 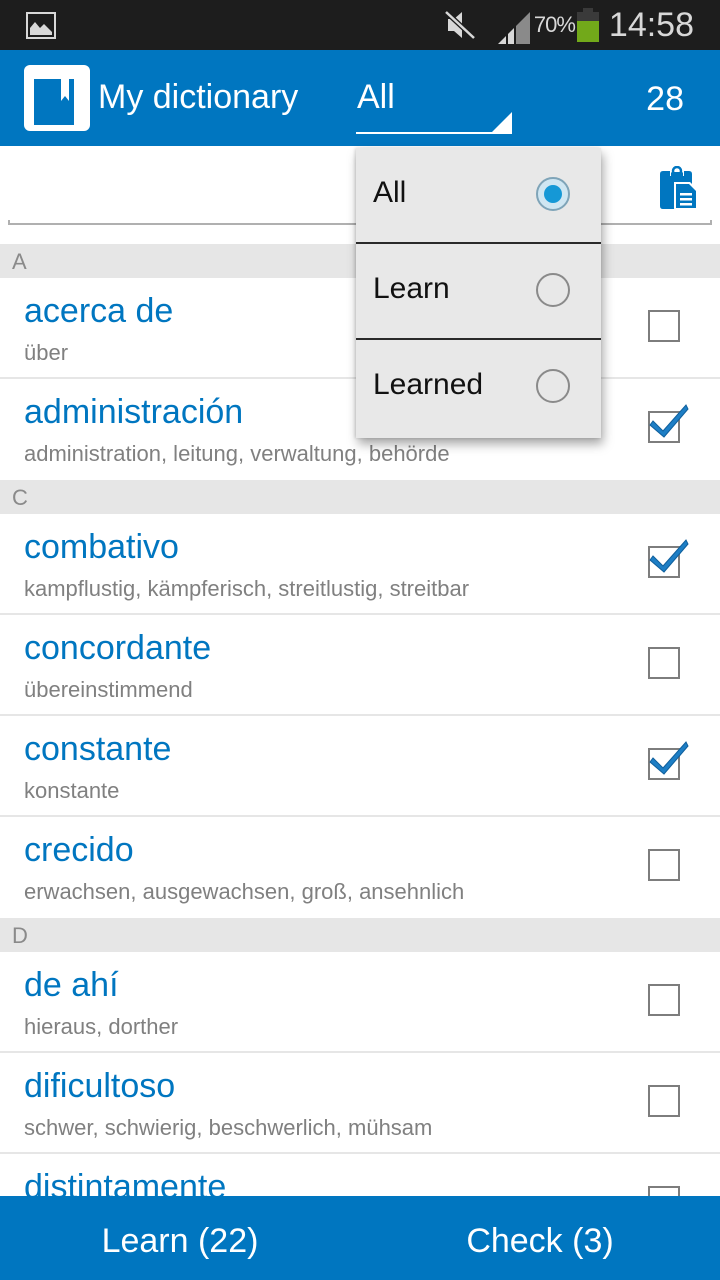 What do you see at coordinates (411, 288) in the screenshot?
I see `option-label: Learn` at bounding box center [411, 288].